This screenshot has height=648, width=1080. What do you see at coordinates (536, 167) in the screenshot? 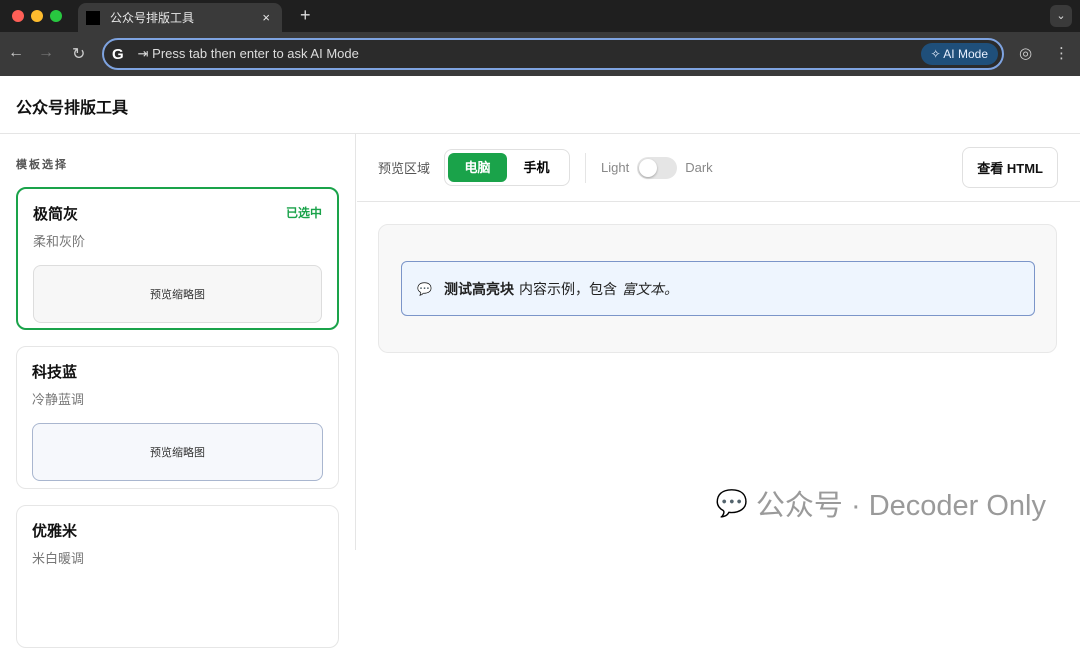
I see `device-mobile-button: 手机` at bounding box center [536, 167].